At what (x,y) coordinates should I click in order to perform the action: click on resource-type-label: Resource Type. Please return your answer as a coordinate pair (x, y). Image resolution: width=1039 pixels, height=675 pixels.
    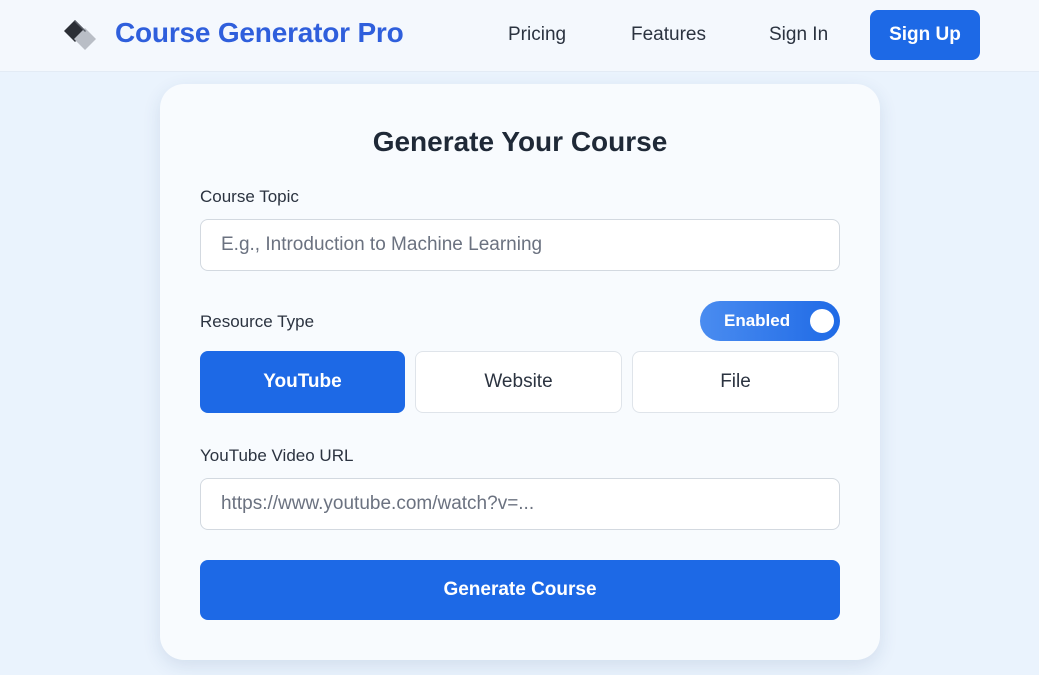
    Looking at the image, I should click on (257, 321).